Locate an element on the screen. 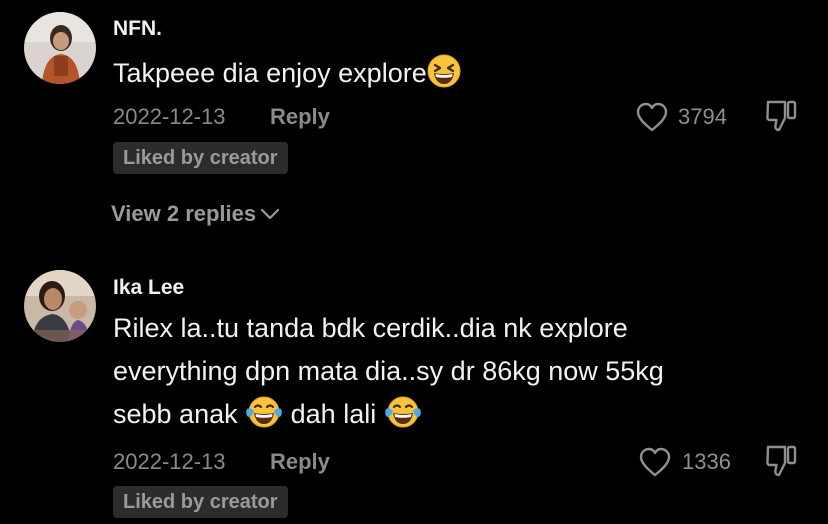  grinning-squinting-face-emoji is located at coordinates (444, 77).